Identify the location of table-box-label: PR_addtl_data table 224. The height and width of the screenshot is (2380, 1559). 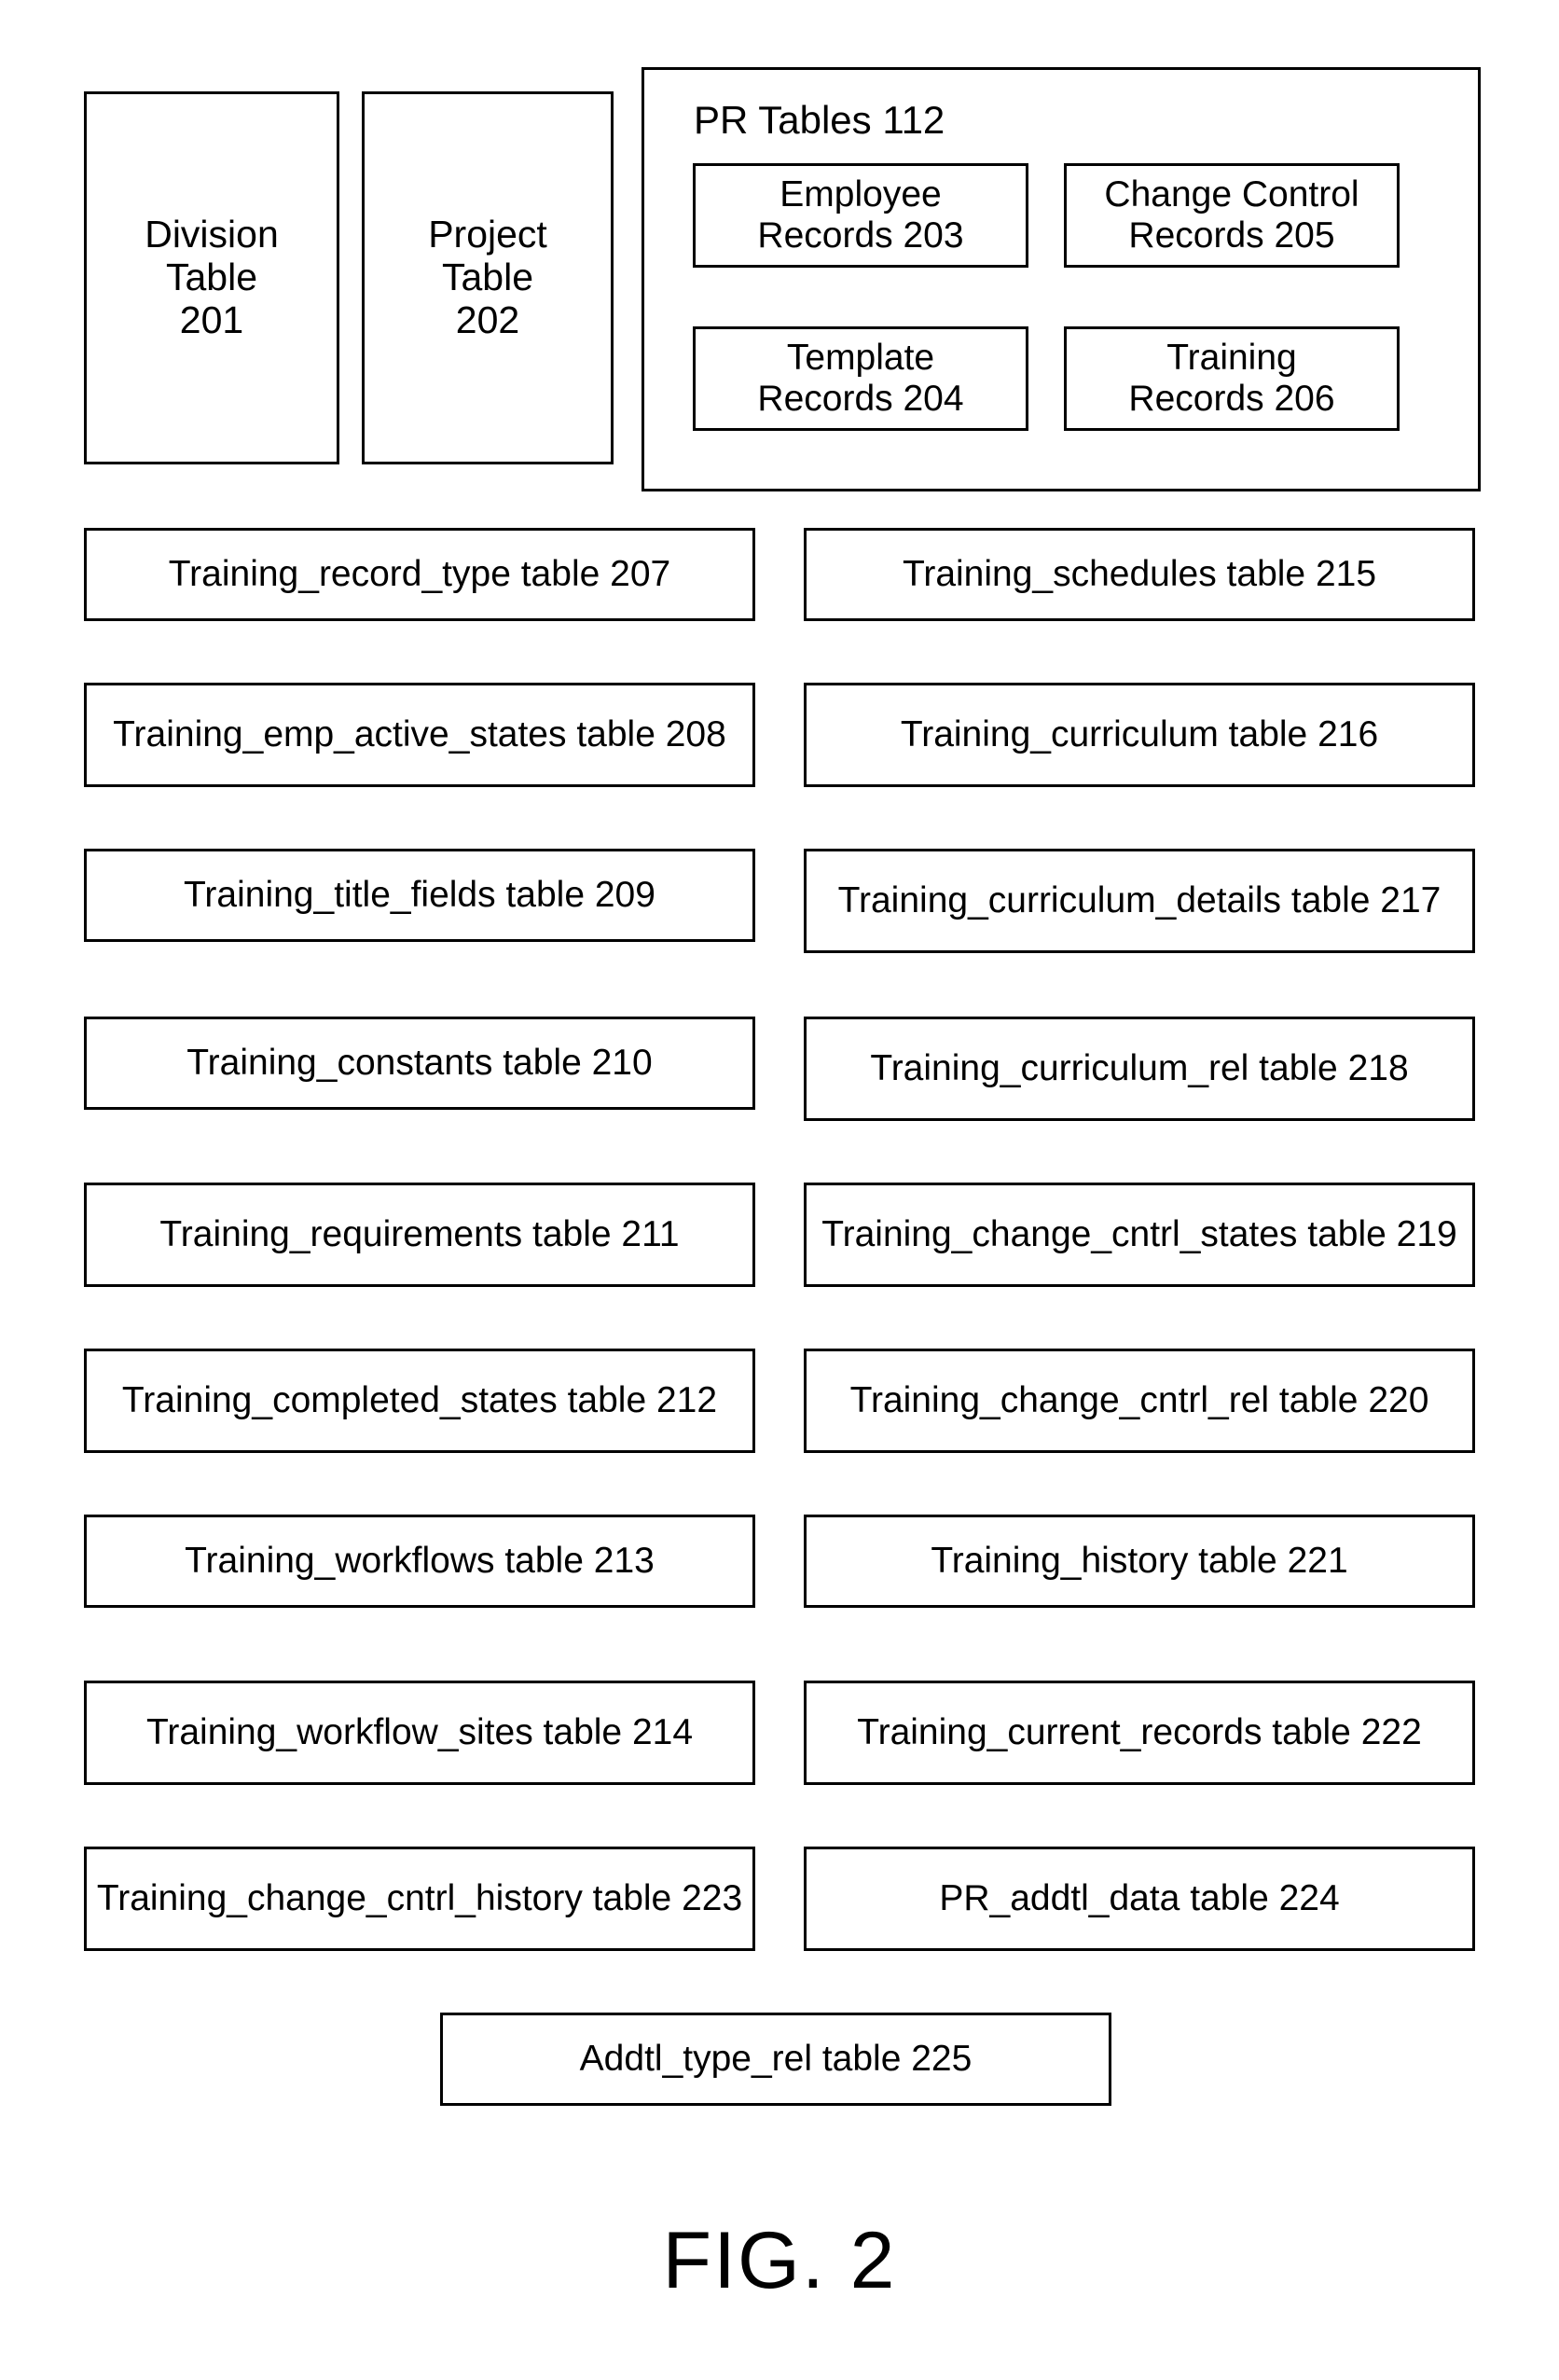
(1139, 1898).